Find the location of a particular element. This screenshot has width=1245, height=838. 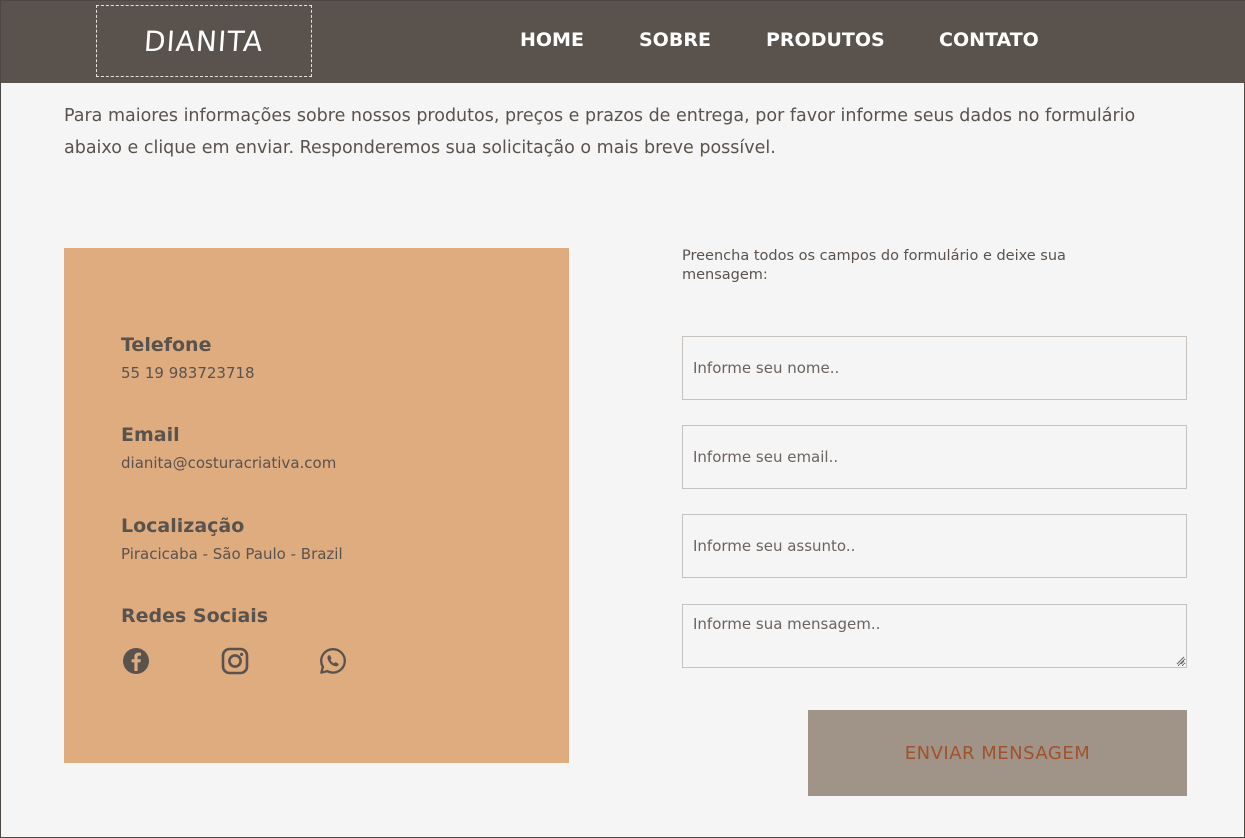

send-message-button: ENVIAR MENSAGEM is located at coordinates (997, 753).